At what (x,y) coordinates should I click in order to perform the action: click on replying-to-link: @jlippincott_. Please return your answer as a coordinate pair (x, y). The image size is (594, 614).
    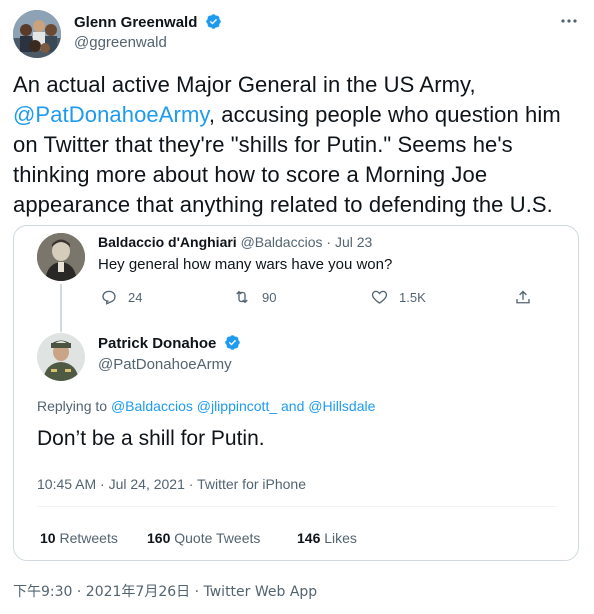
    Looking at the image, I should click on (237, 406).